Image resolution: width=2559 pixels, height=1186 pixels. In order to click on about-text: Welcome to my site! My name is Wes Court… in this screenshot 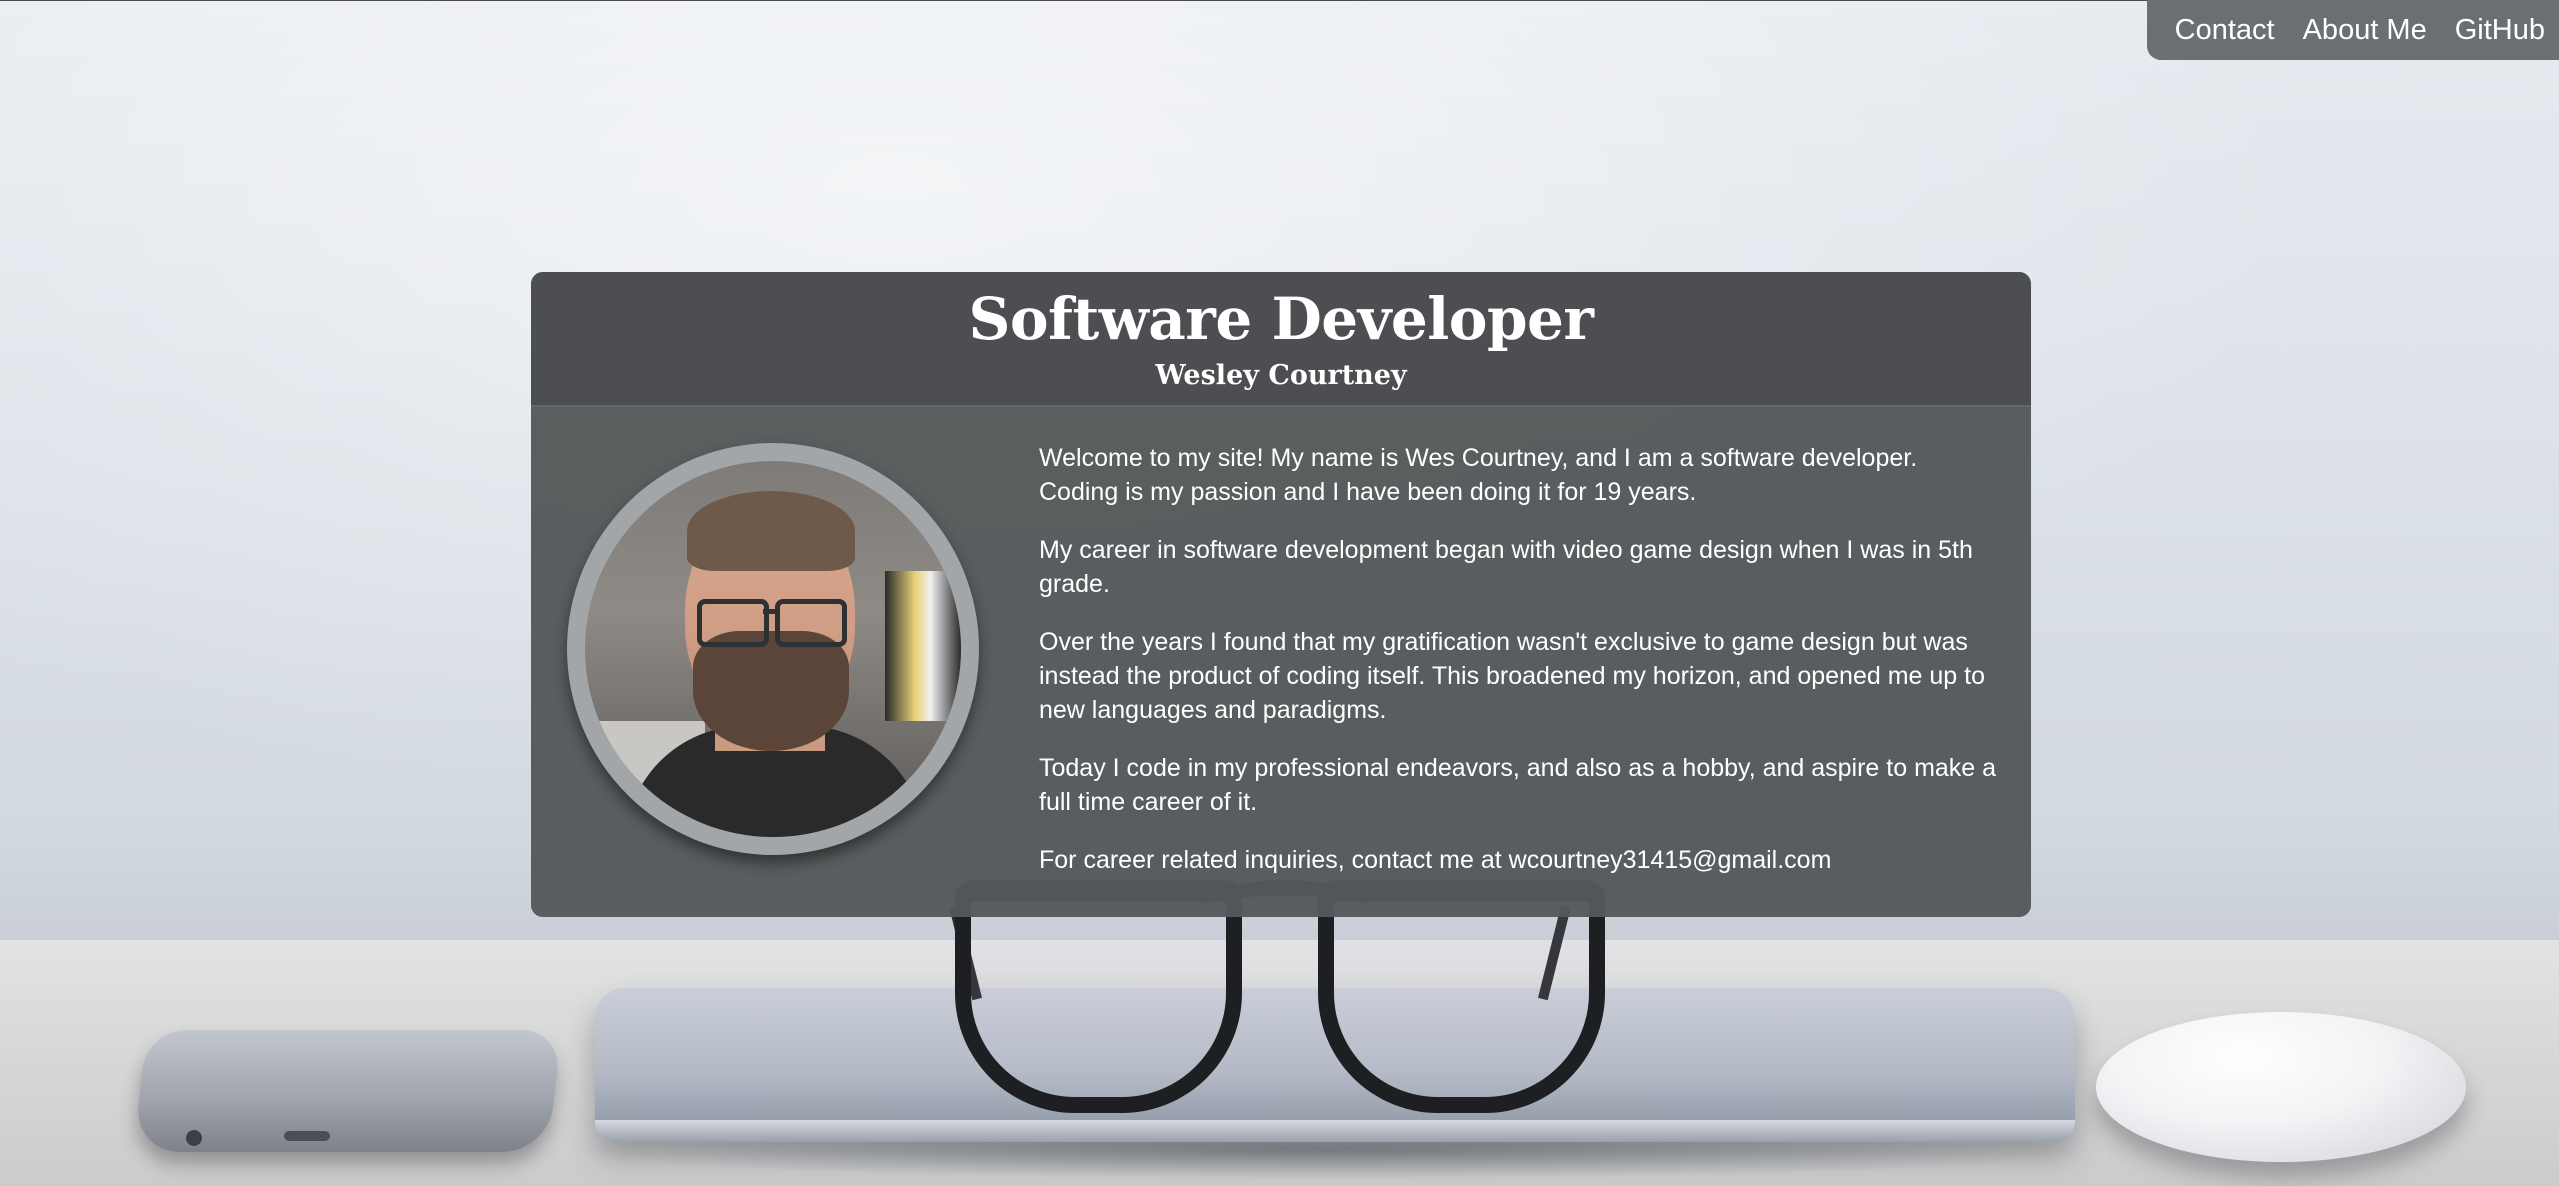, I will do `click(1519, 671)`.